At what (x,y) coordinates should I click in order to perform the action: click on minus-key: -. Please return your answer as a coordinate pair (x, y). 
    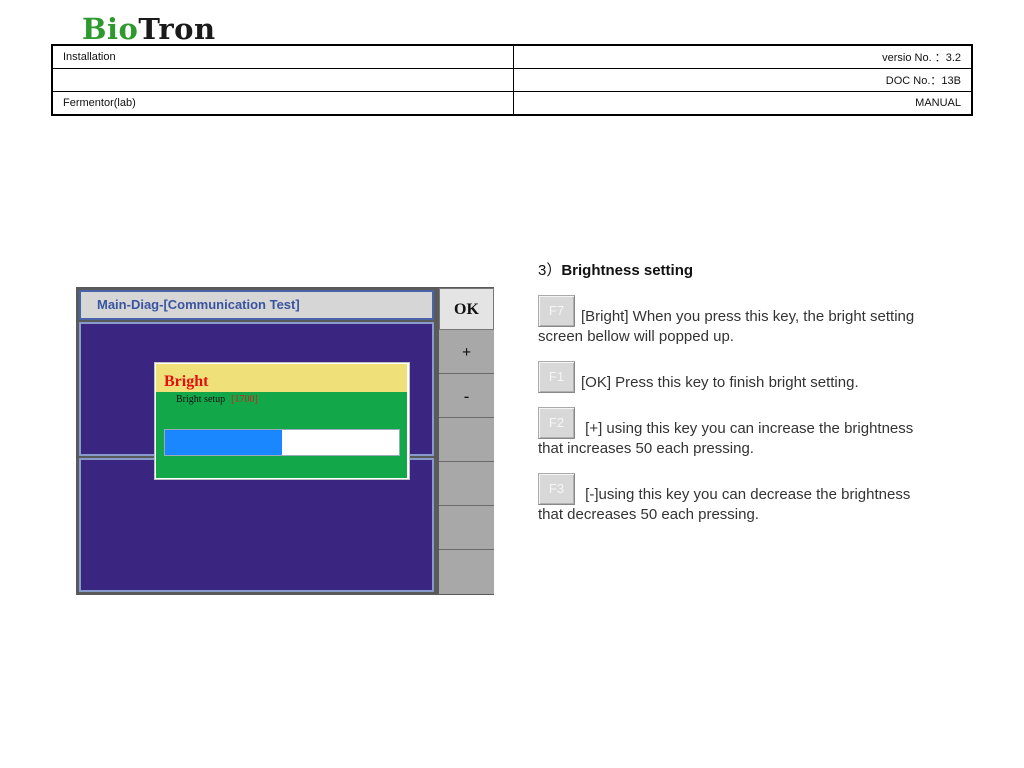
    Looking at the image, I should click on (466, 397).